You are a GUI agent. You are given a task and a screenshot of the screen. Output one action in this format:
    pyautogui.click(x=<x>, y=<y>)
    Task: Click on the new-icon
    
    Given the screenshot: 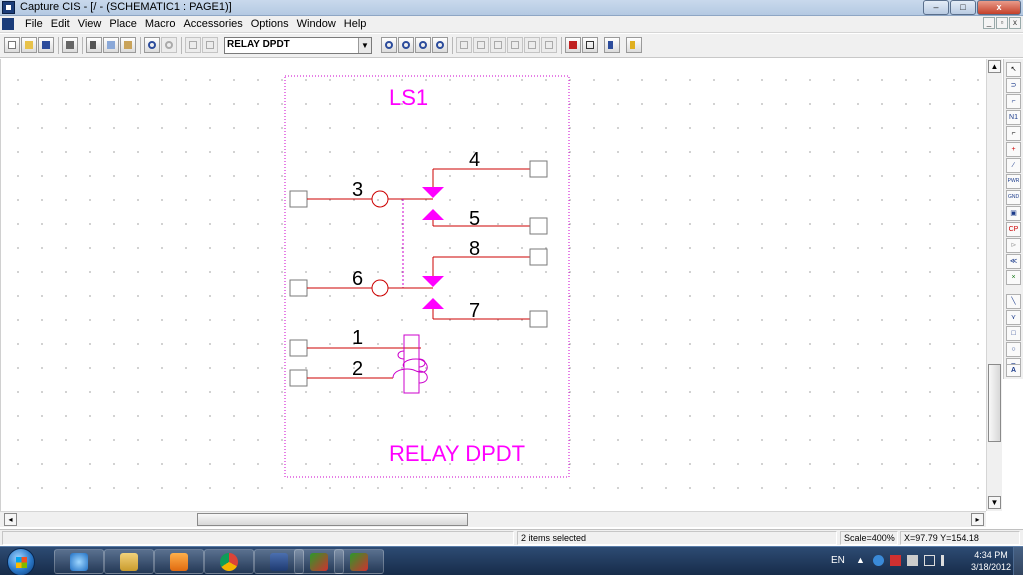 What is the action you would take?
    pyautogui.click(x=12, y=45)
    